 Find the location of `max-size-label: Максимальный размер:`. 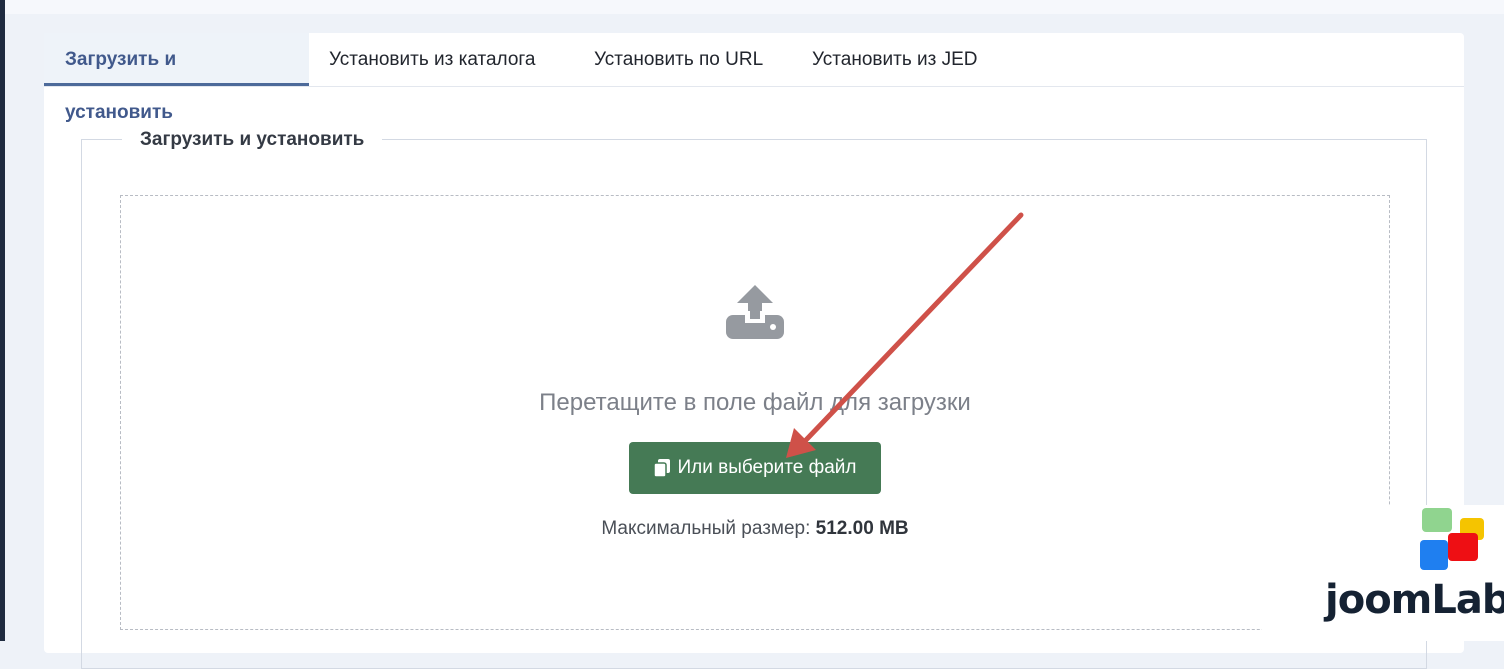

max-size-label: Максимальный размер: is located at coordinates (706, 528).